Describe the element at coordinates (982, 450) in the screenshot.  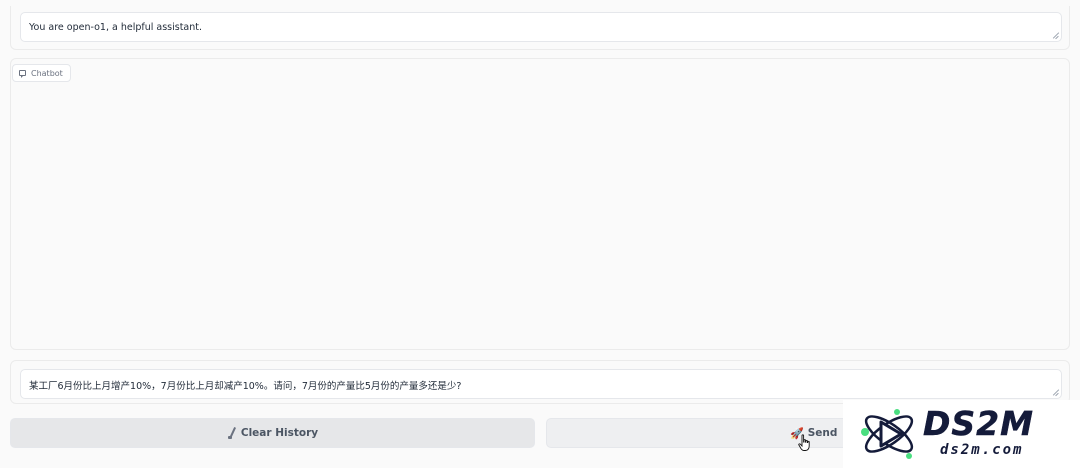
I see `watermark-url-text: ds2m.com` at that location.